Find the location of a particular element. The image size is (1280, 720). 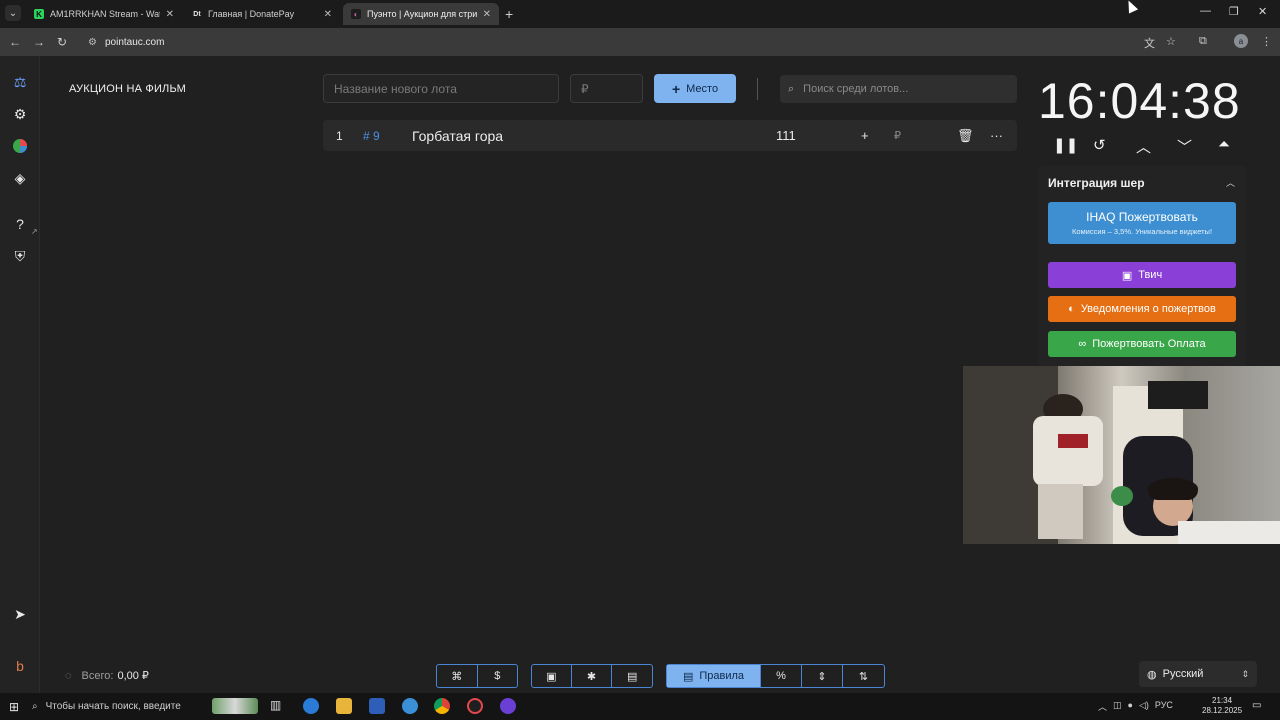

rules-label: Правила is located at coordinates (722, 676).